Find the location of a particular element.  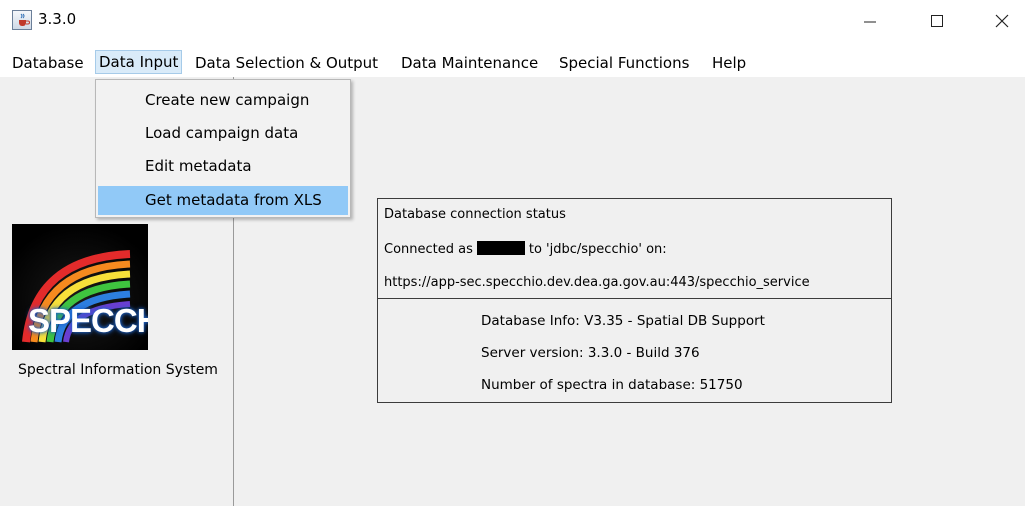

menu-item-load-campaign-data: Load campaign data is located at coordinates (223, 133).